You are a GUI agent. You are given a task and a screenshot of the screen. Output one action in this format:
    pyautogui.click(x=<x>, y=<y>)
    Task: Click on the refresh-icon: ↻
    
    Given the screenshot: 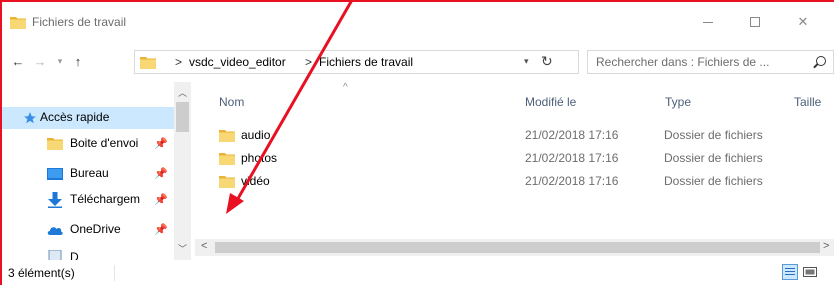 What is the action you would take?
    pyautogui.click(x=547, y=61)
    